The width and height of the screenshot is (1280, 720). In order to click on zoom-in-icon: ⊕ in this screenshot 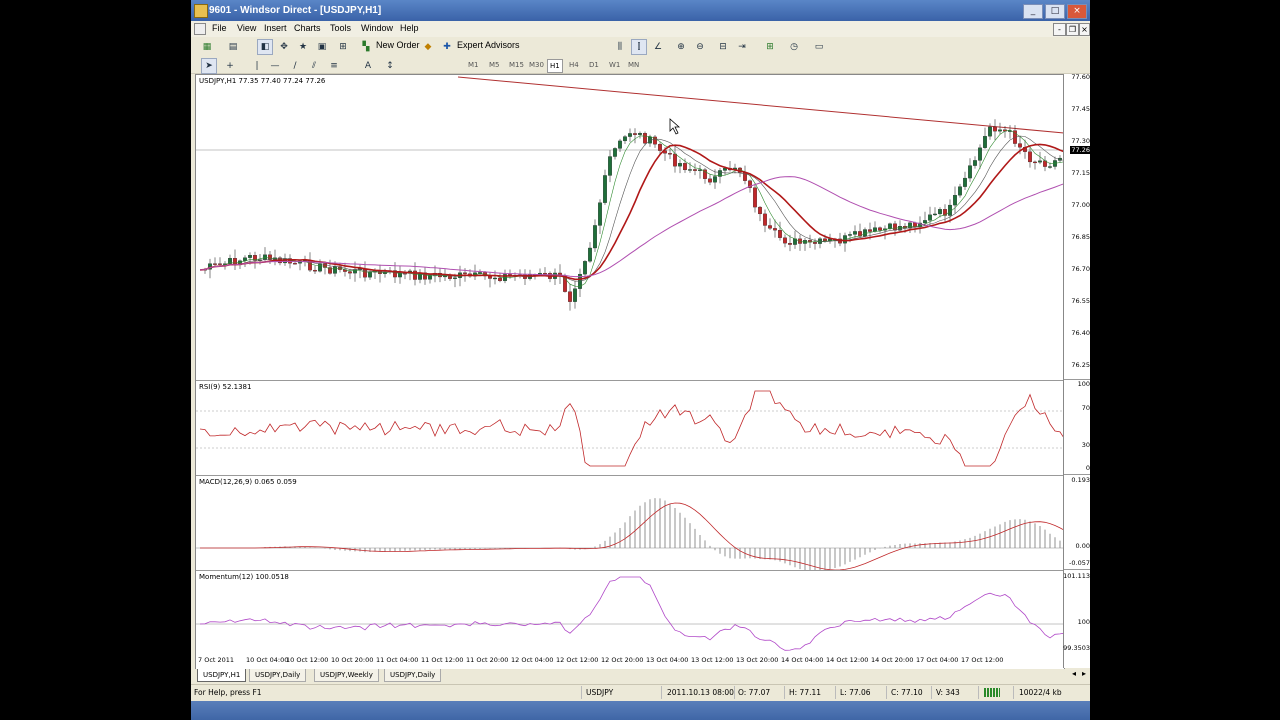, I will do `click(681, 47)`.